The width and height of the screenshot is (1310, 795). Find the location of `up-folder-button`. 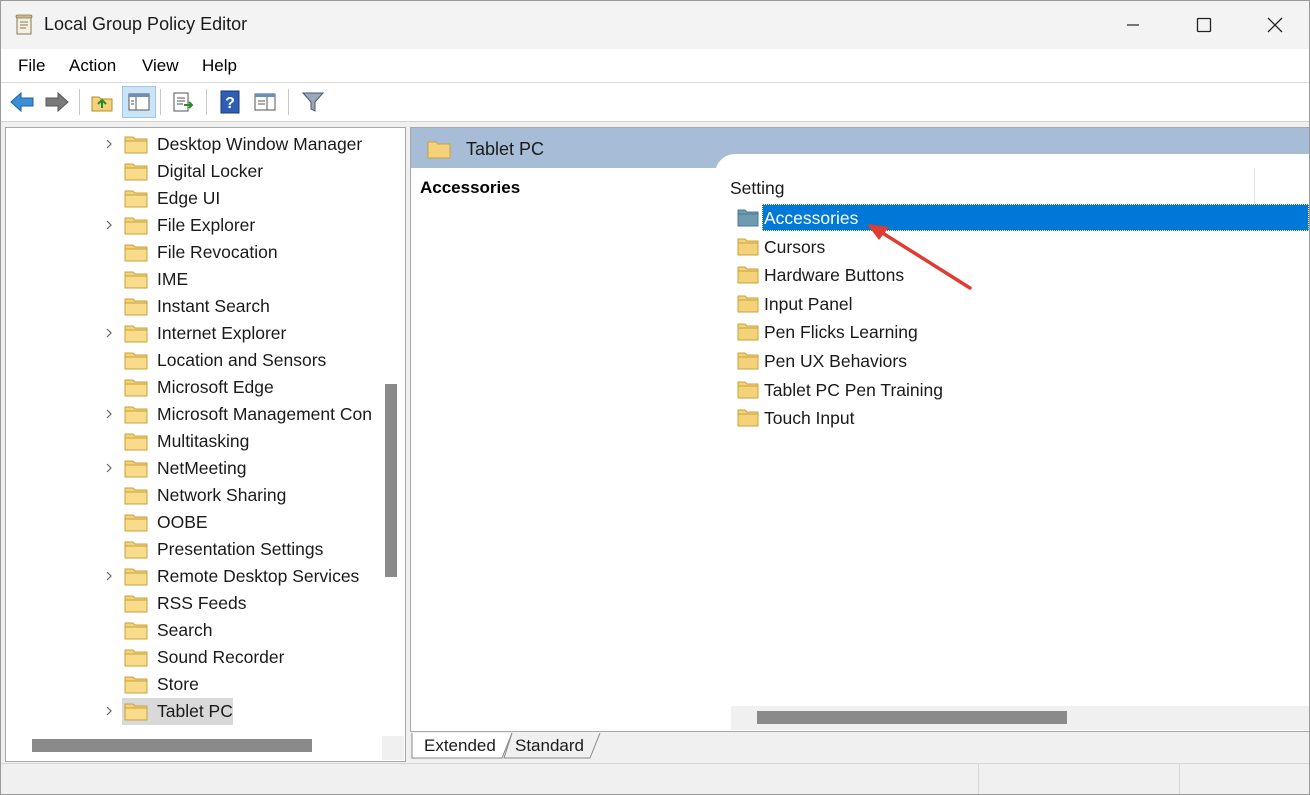

up-folder-button is located at coordinates (102, 102).